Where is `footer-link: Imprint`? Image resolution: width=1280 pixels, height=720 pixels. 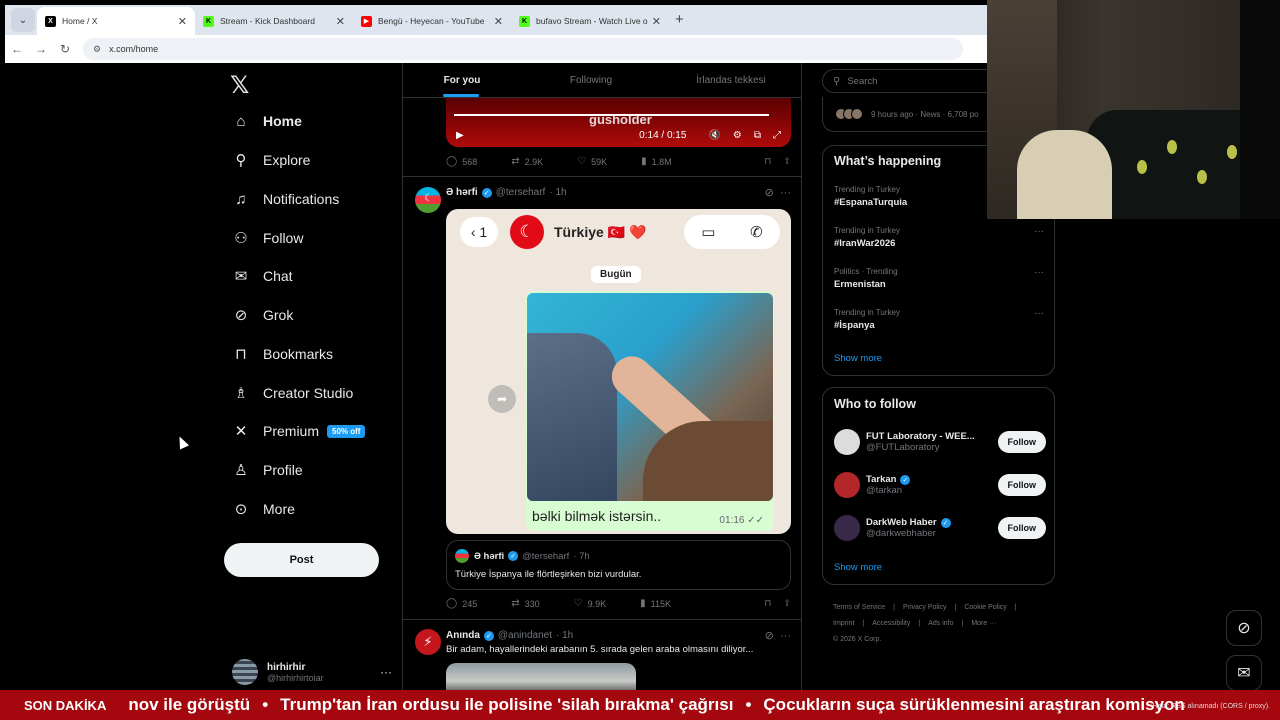
footer-link: Imprint is located at coordinates (843, 623).